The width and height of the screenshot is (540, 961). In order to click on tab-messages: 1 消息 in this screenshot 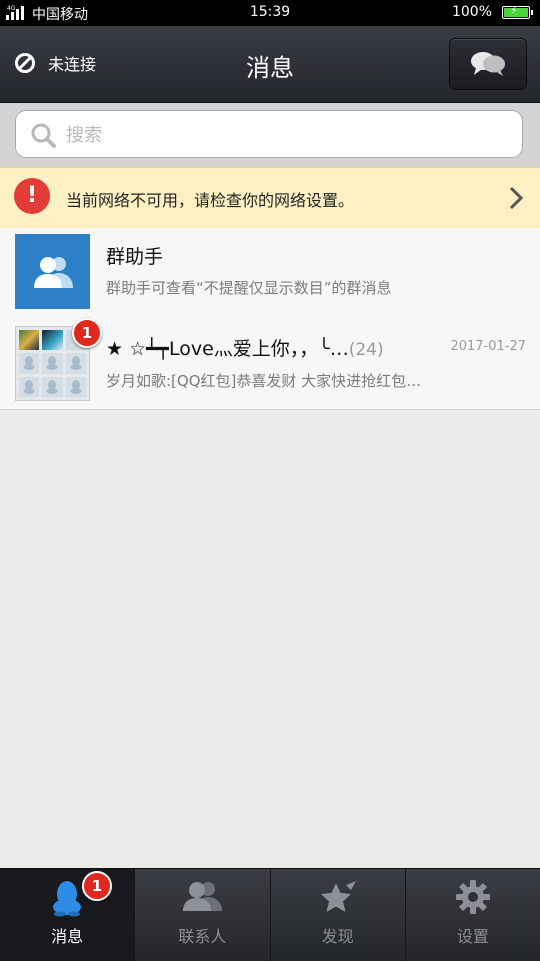, I will do `click(67, 915)`.